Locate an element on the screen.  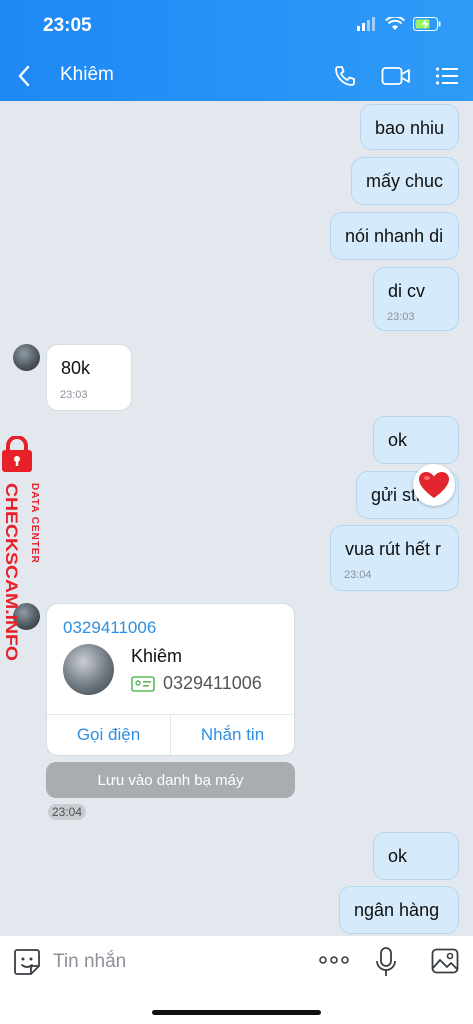
chat-header: 23:05 Khiêm is located at coordinates (236, 50).